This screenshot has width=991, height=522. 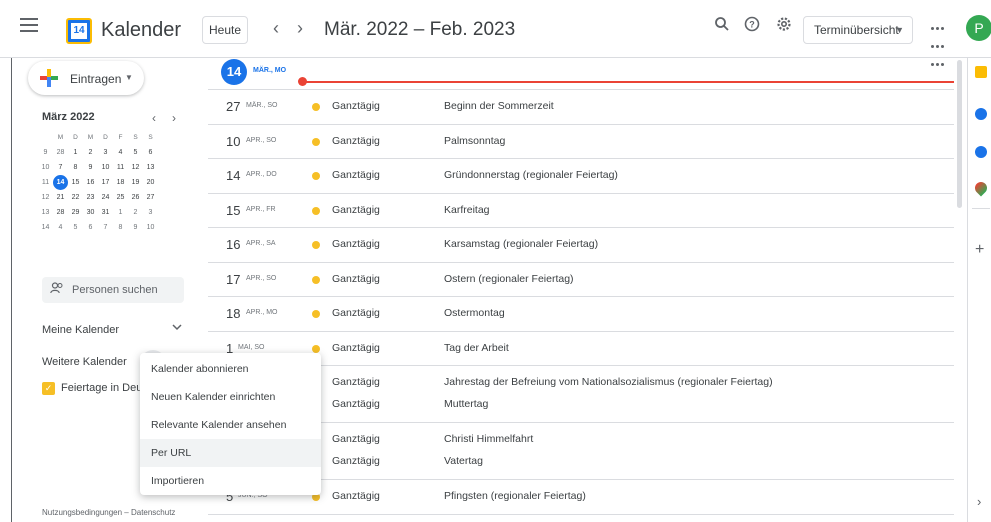 I want to click on mini-day: 29, so click(x=75, y=212).